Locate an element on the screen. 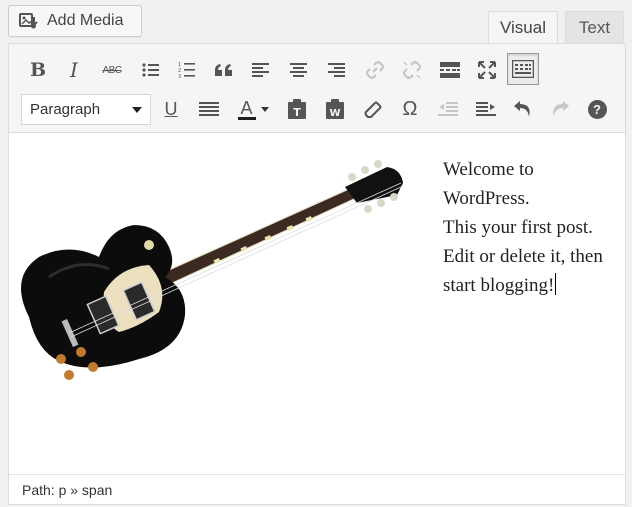 This screenshot has width=632, height=507. underline-button: U is located at coordinates (171, 109).